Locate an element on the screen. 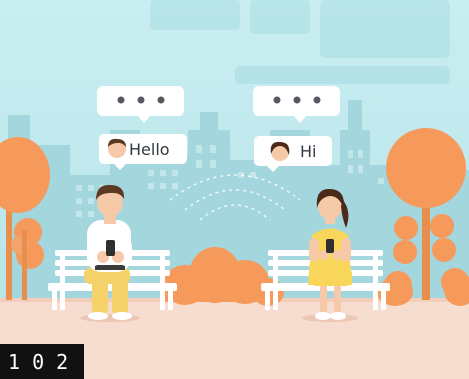 The width and height of the screenshot is (469, 379). girl-avatar-icon is located at coordinates (280, 151).